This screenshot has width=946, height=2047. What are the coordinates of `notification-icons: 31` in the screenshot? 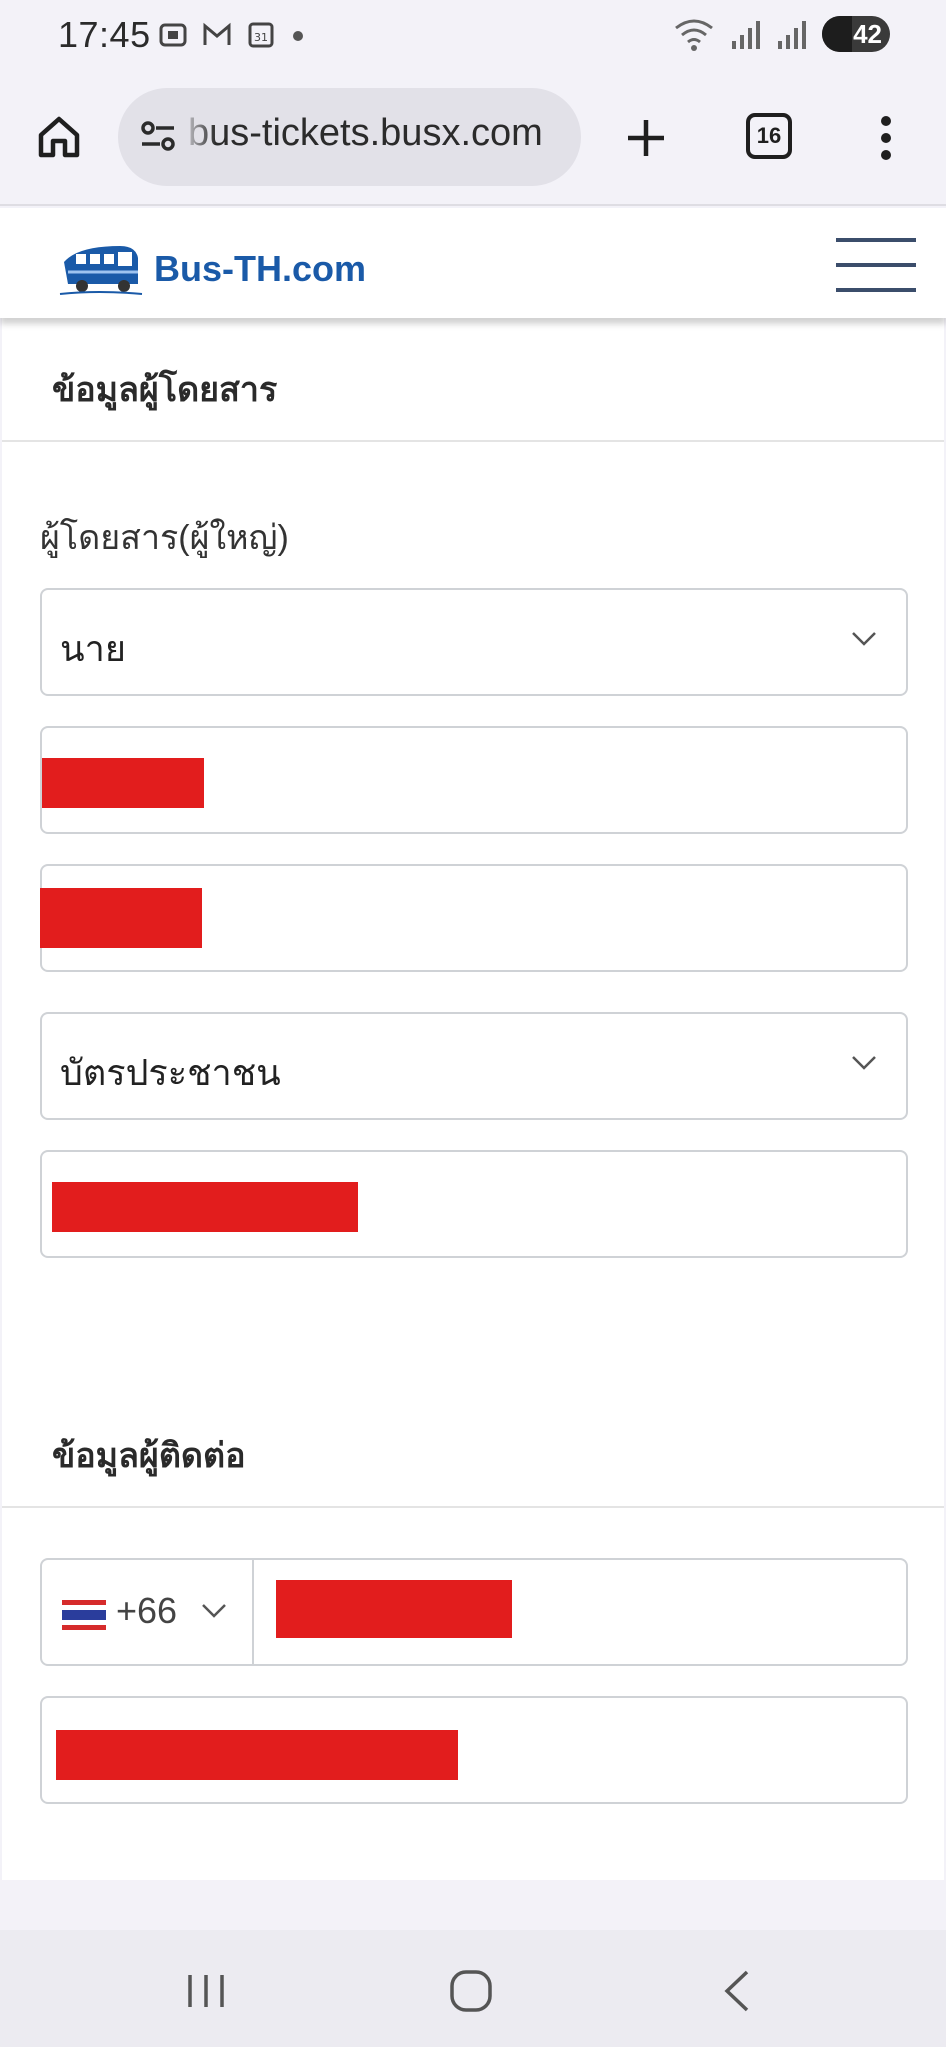 It's located at (232, 35).